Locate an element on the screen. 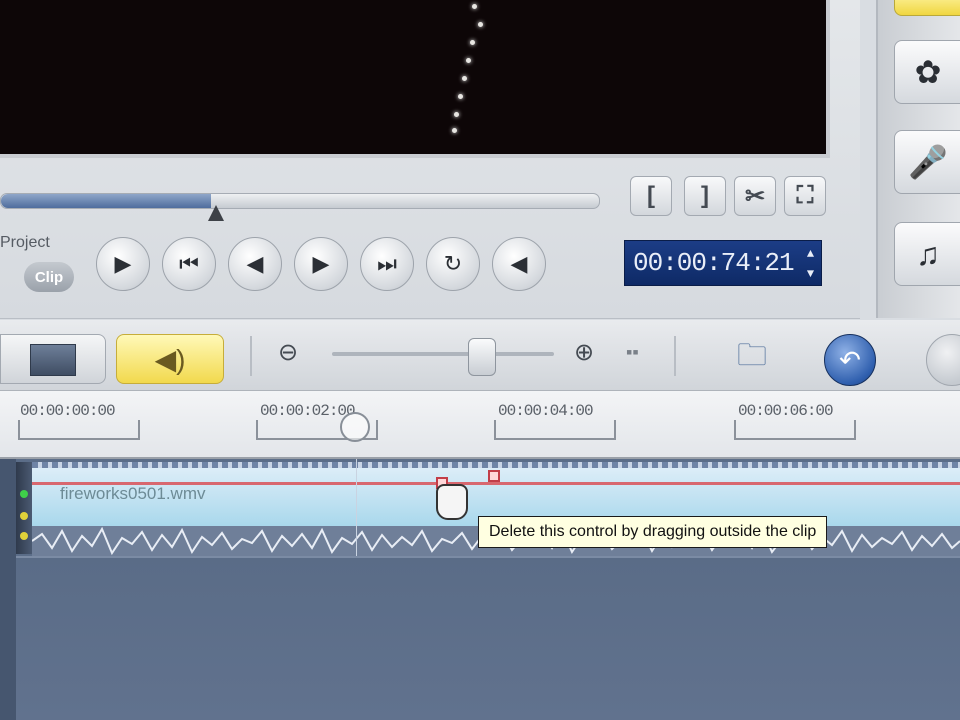  clip-name-label: fireworks0501.wmv is located at coordinates (133, 493).